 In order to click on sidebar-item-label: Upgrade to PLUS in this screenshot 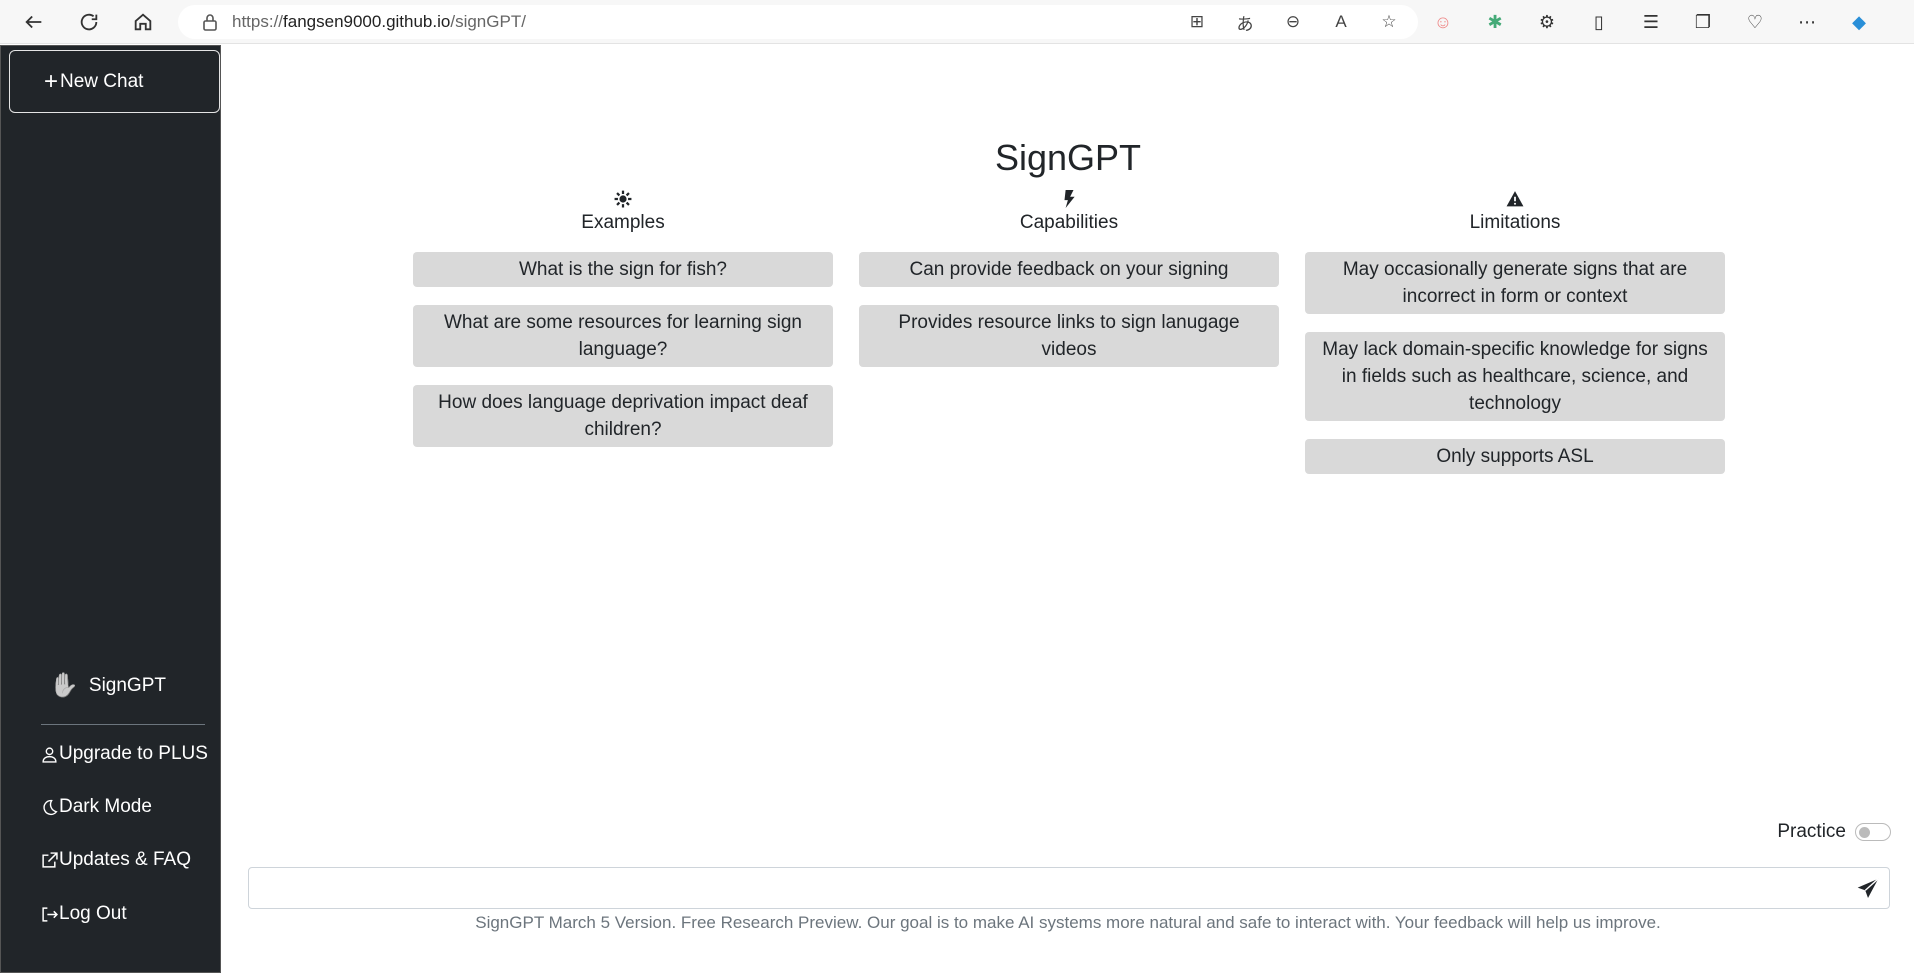, I will do `click(133, 753)`.